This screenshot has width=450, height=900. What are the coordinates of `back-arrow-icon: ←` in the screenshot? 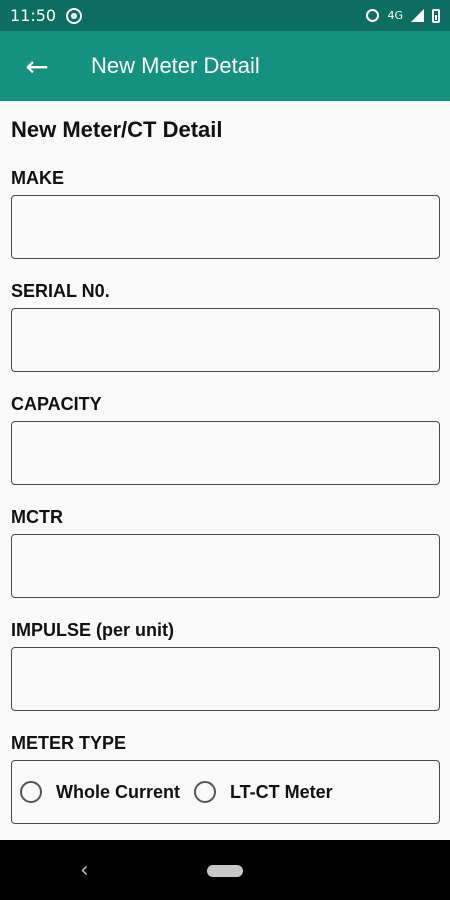 It's located at (37, 66).